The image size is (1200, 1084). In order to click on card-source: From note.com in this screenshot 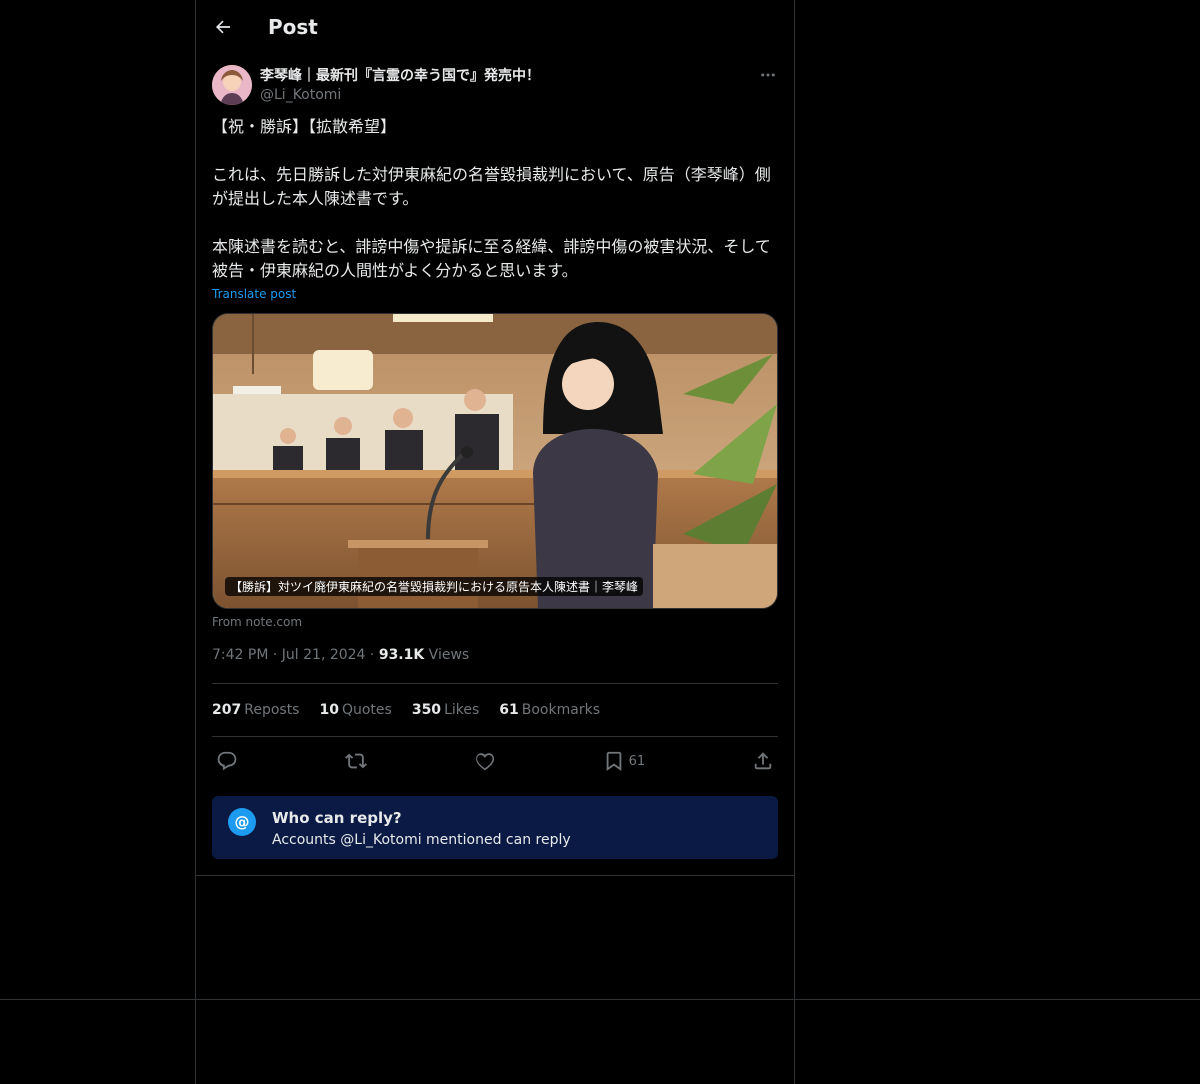, I will do `click(495, 622)`.